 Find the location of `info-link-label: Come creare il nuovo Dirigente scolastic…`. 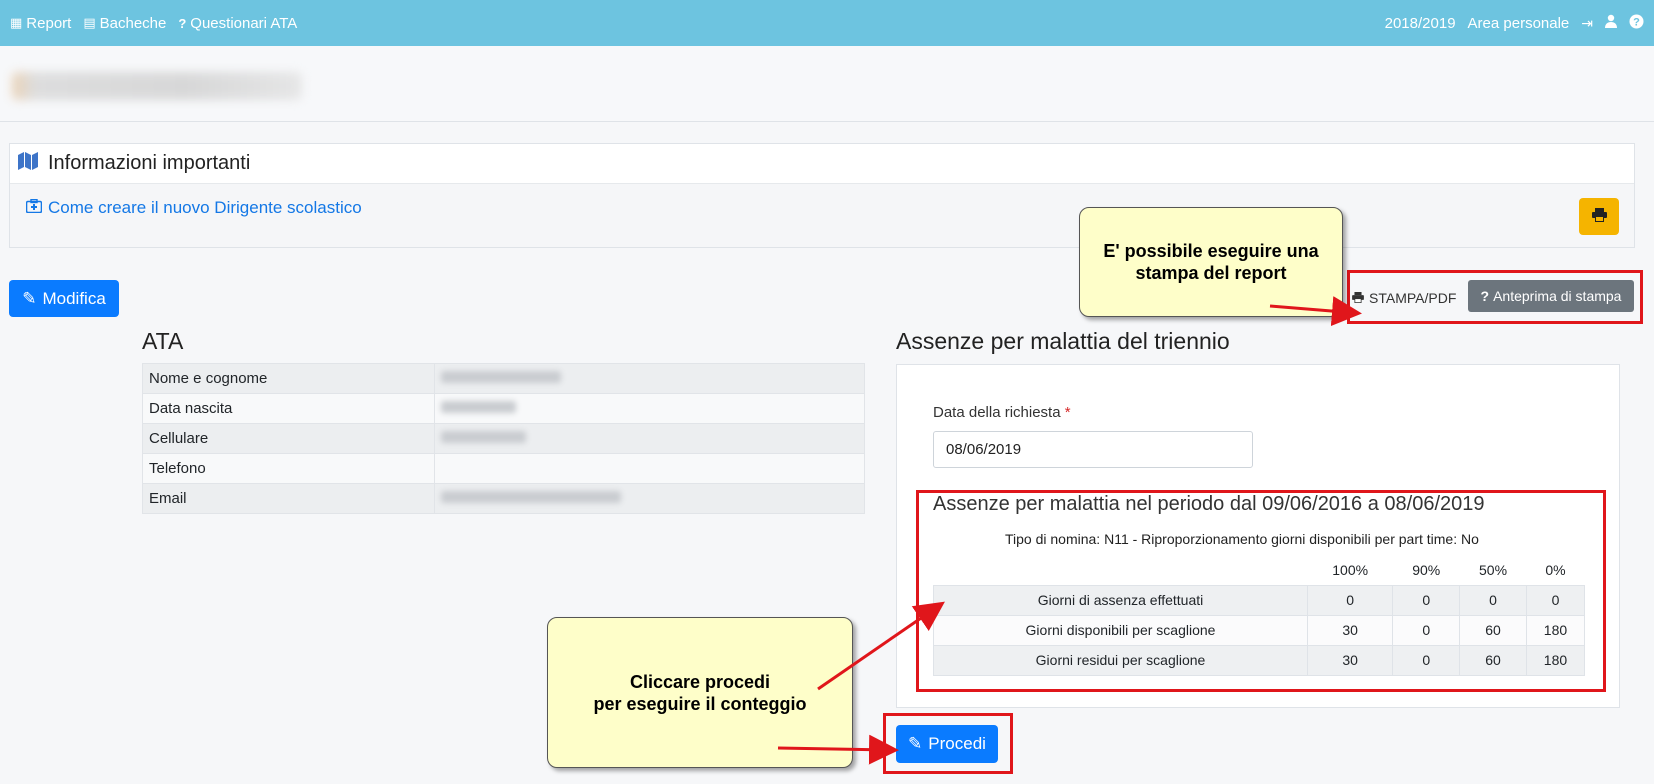

info-link-label: Come creare il nuovo Dirigente scolastic… is located at coordinates (205, 207).